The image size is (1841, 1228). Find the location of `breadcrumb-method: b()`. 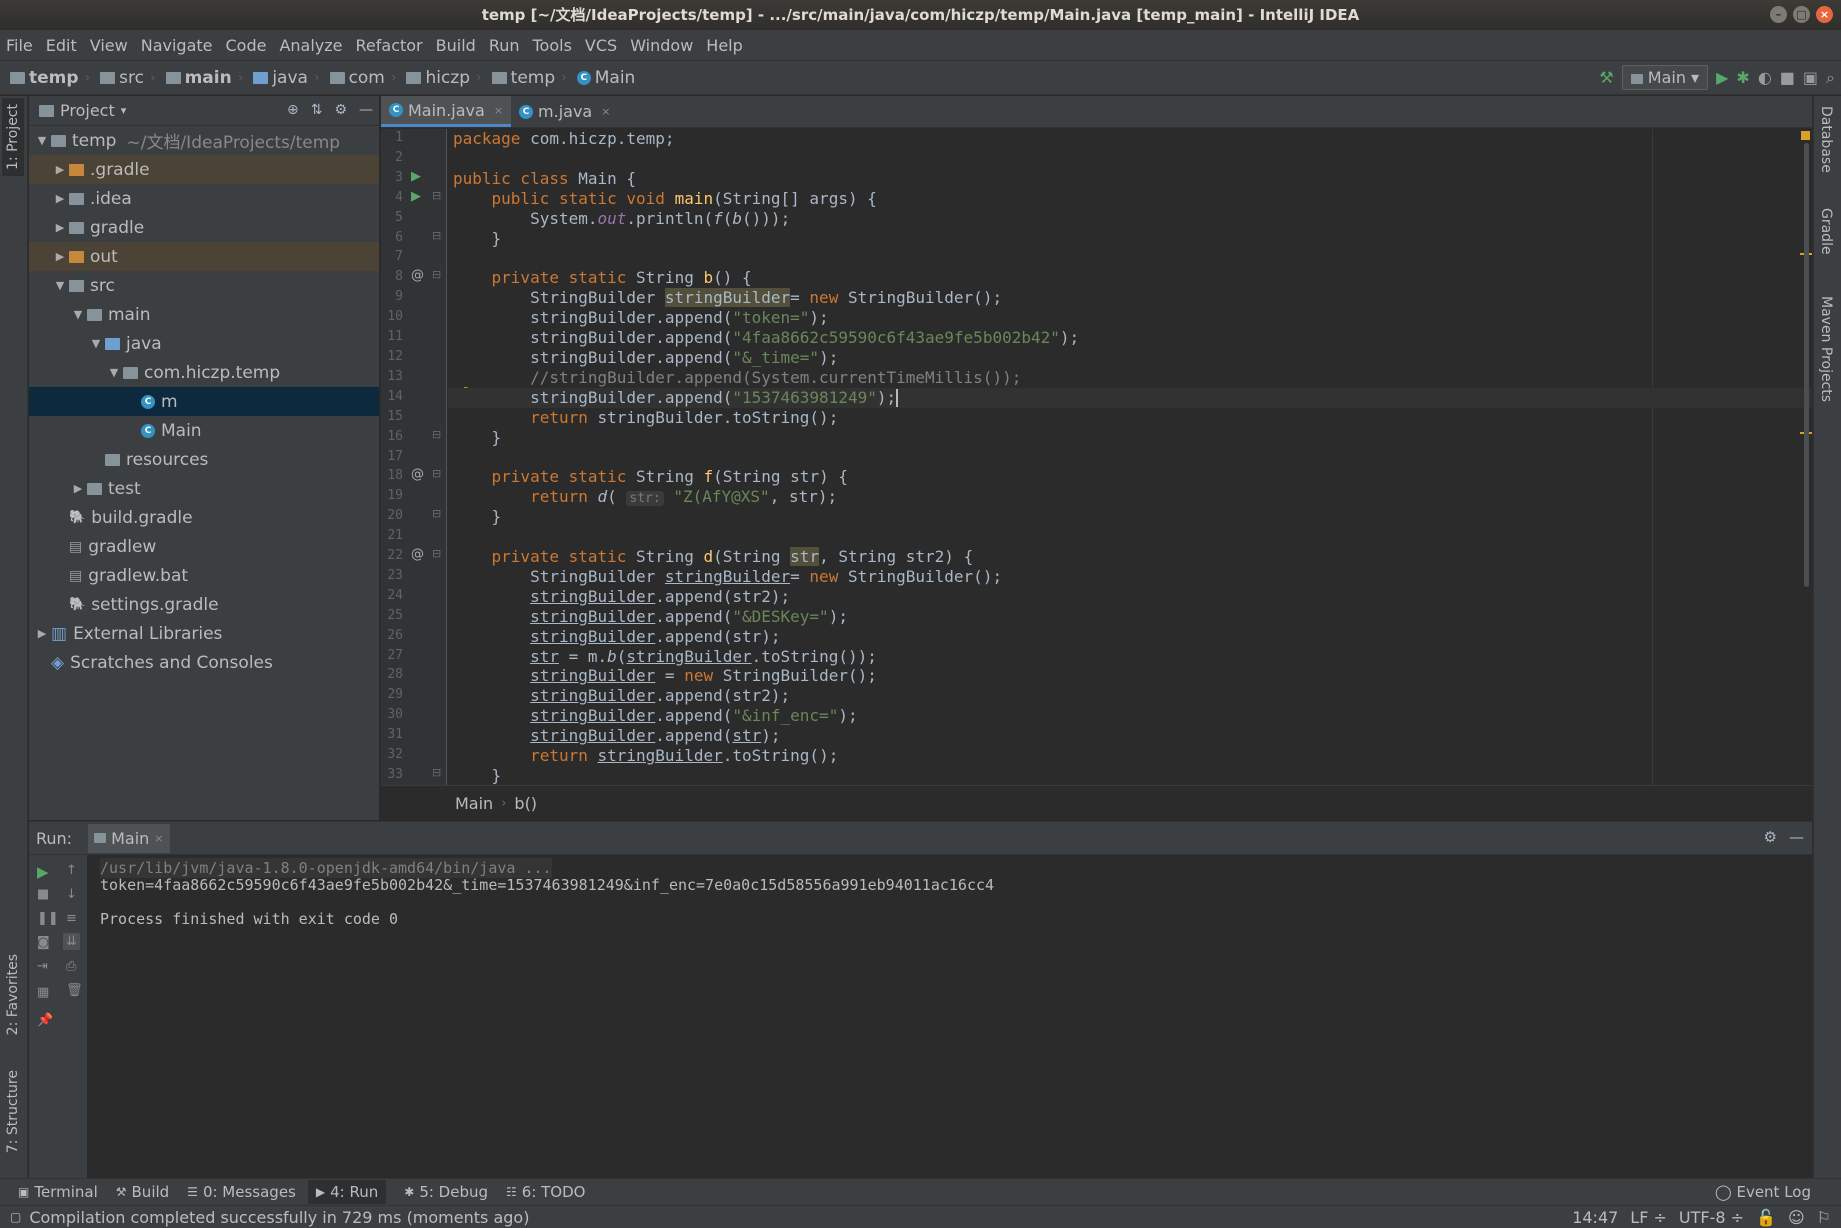

breadcrumb-method: b() is located at coordinates (525, 803).